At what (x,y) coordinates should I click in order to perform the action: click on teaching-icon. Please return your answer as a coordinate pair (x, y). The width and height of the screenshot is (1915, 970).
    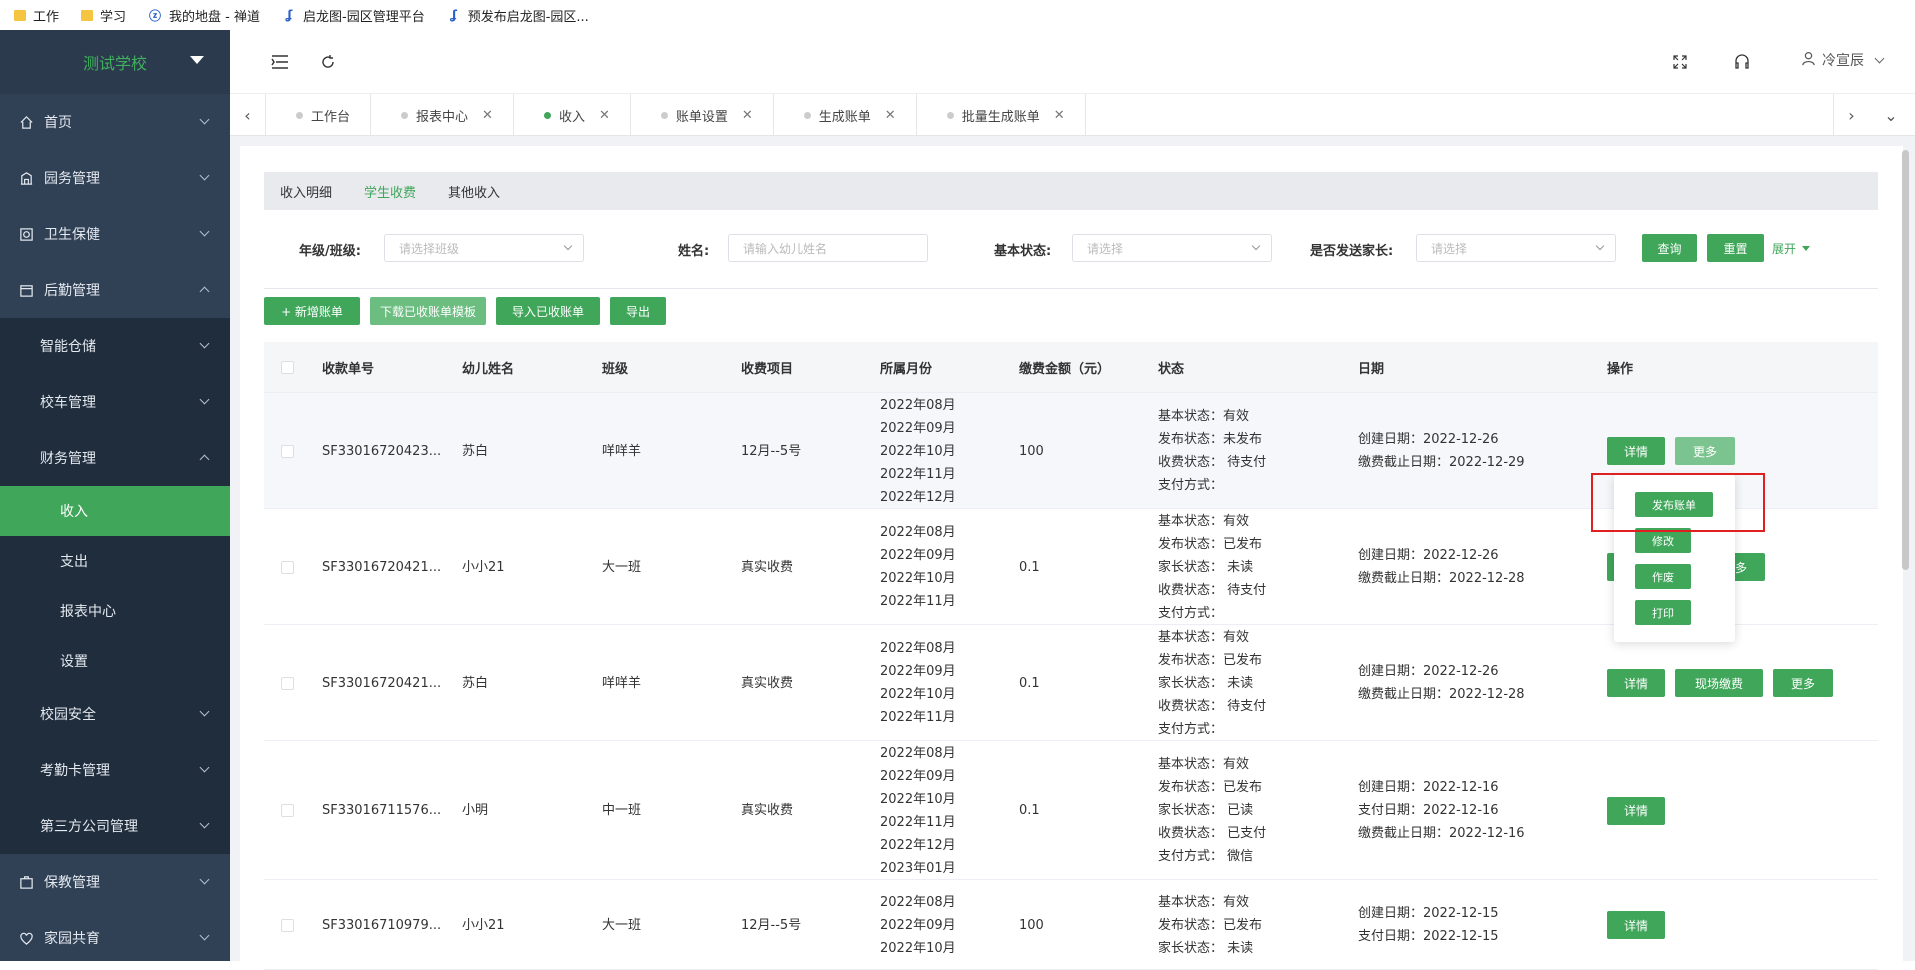
    Looking at the image, I should click on (26, 882).